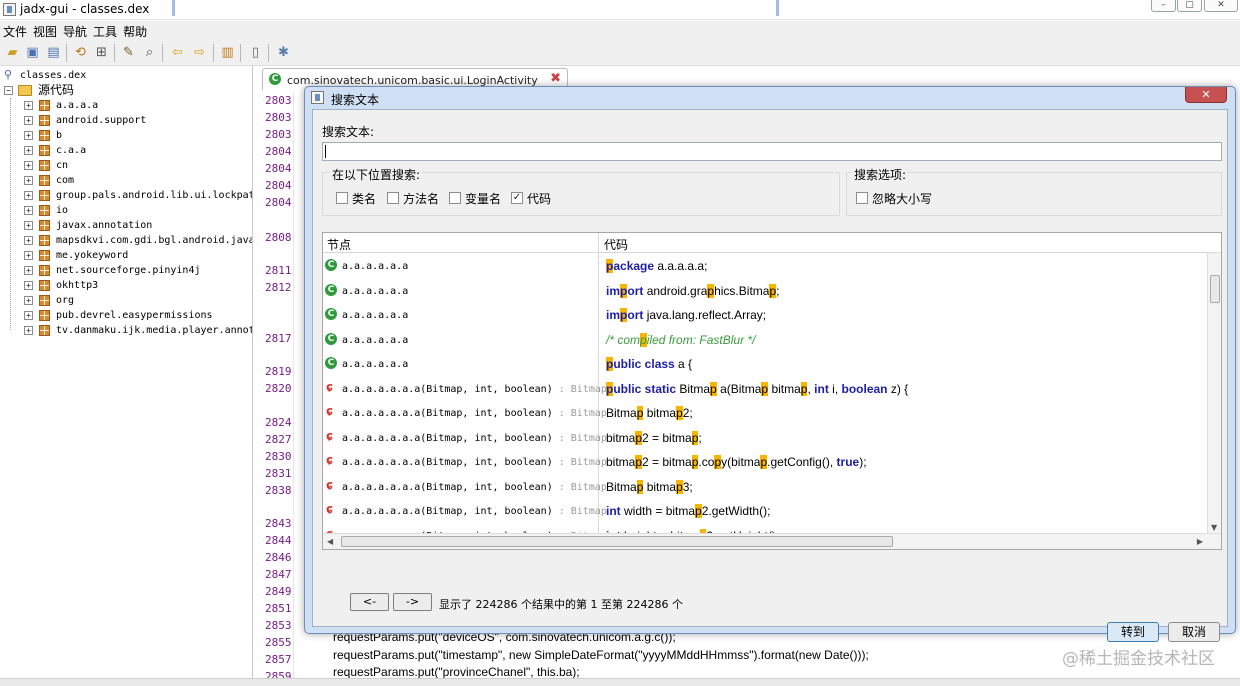  I want to click on code-token: a.a.a.a.a;, so click(681, 266).